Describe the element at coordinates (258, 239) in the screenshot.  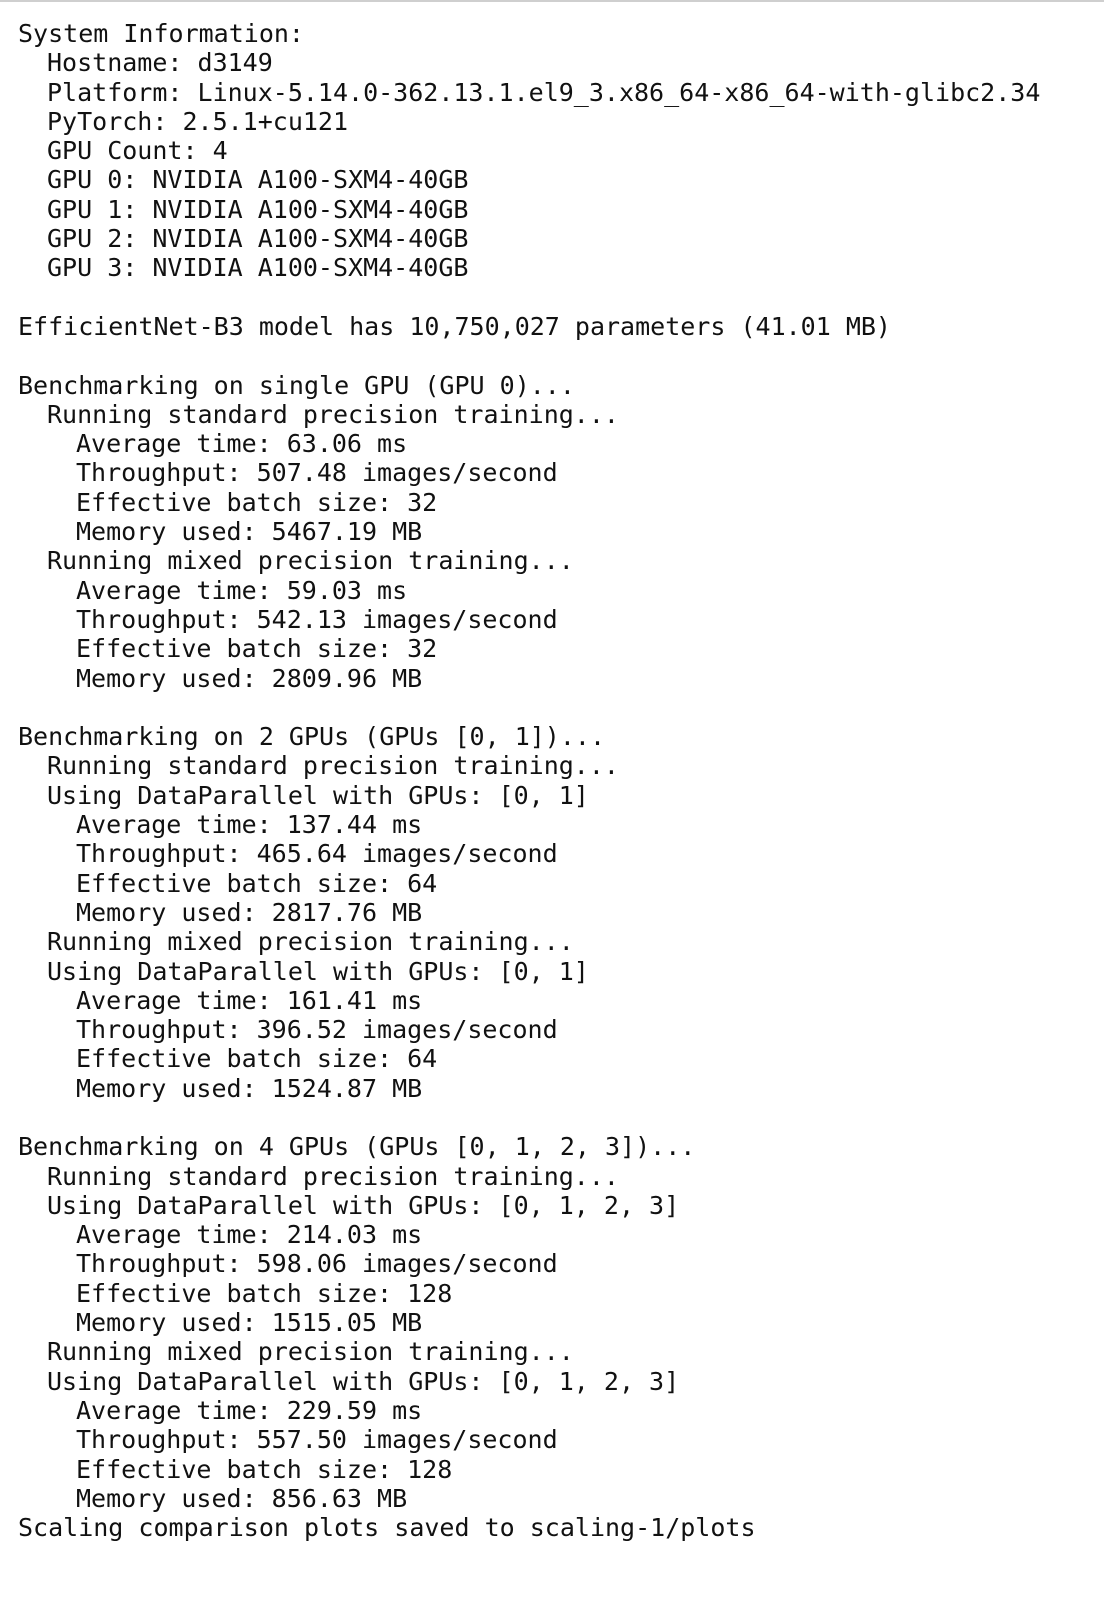
I see `terminal-line: GPU 2: NVIDIA A100-SXM4-40GB` at that location.